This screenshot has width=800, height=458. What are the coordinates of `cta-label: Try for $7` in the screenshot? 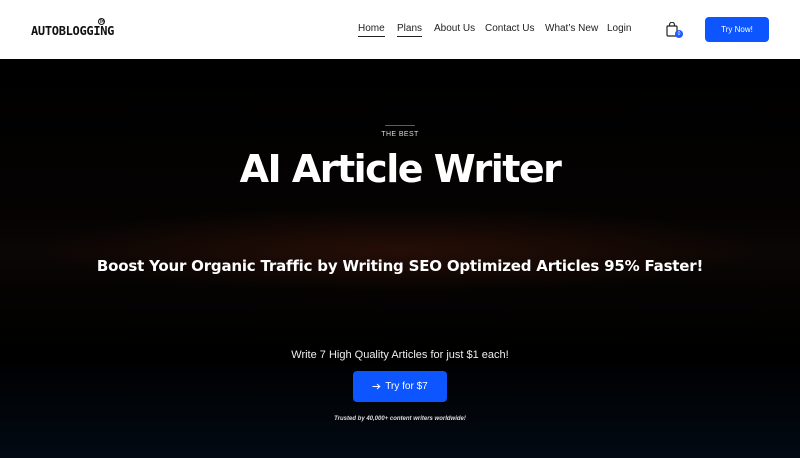 It's located at (406, 386).